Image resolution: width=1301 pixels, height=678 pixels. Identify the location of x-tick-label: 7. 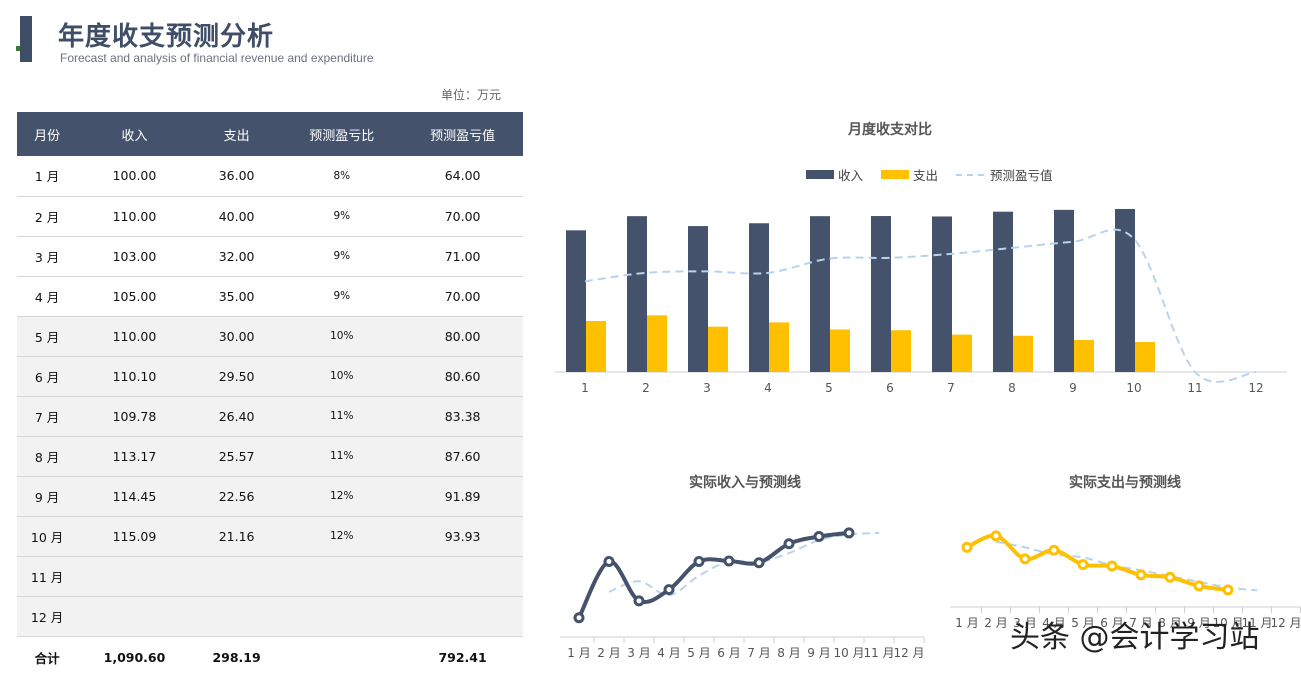
(951, 388).